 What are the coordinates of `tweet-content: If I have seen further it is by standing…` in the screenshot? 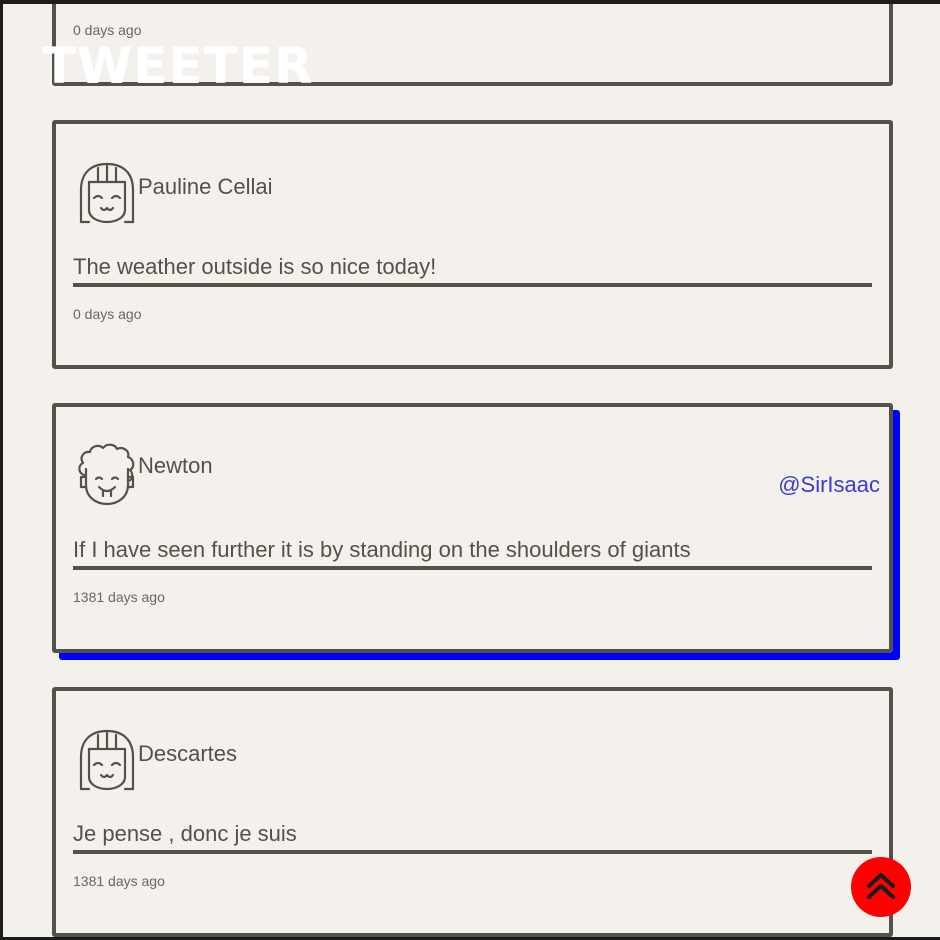 It's located at (472, 553).